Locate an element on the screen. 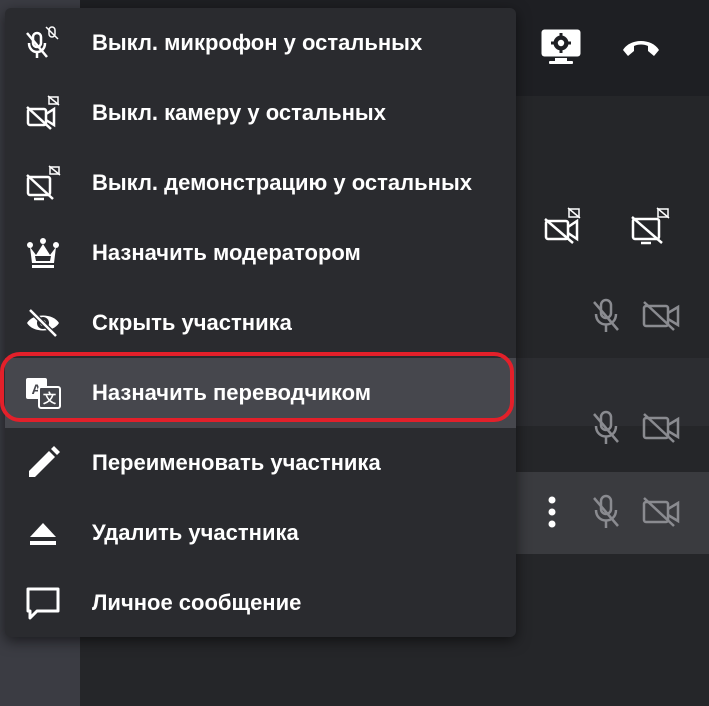 Image resolution: width=709 pixels, height=706 pixels. eye-off-icon is located at coordinates (43, 323).